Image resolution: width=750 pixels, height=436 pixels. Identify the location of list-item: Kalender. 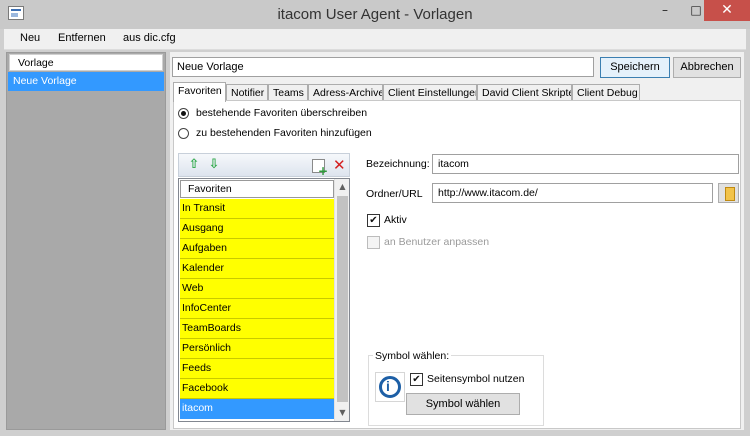
(257, 269).